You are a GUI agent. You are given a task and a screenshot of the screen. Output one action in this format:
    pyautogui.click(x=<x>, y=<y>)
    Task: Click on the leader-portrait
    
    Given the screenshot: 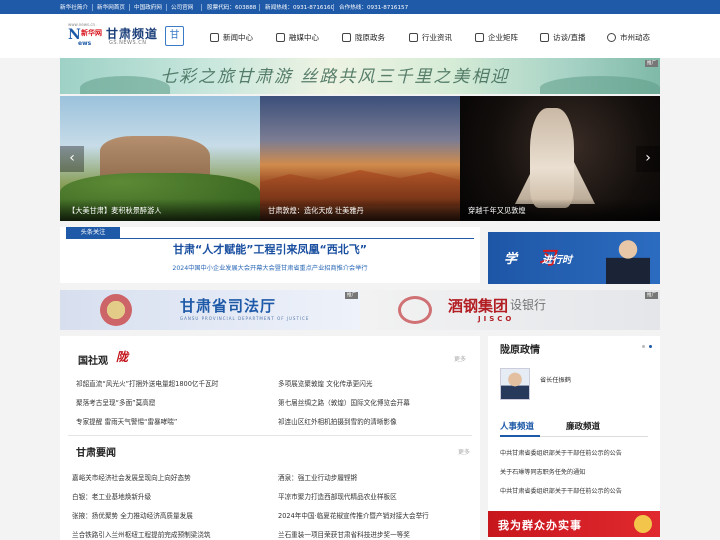 What is the action you would take?
    pyautogui.click(x=628, y=260)
    